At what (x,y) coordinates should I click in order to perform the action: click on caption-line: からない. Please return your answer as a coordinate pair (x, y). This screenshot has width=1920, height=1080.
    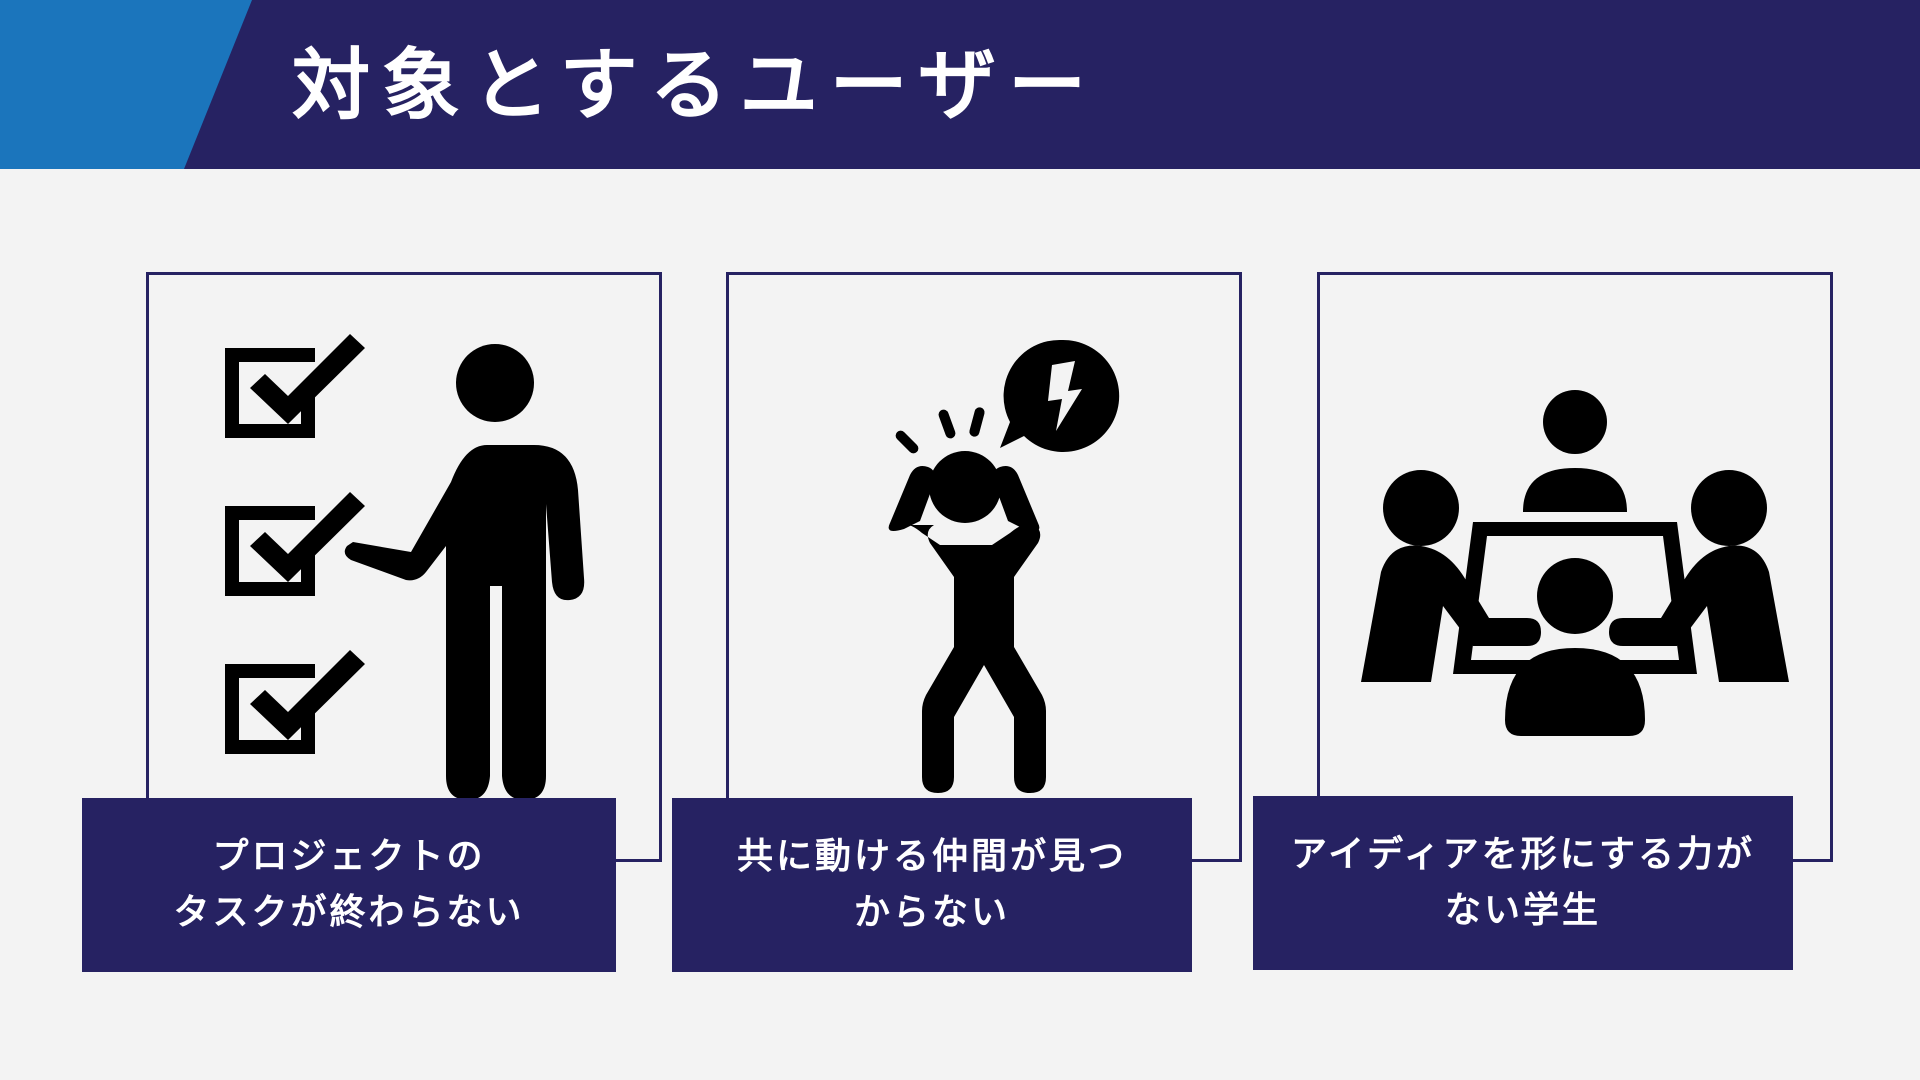
    Looking at the image, I should click on (931, 912).